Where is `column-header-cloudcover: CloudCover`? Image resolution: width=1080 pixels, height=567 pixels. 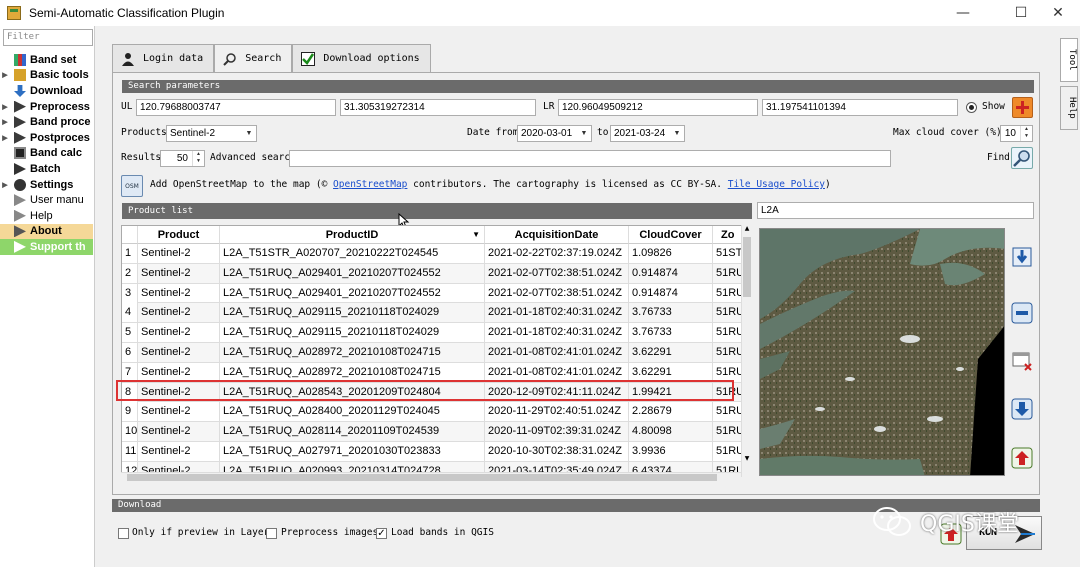
column-header-cloudcover: CloudCover is located at coordinates (671, 235).